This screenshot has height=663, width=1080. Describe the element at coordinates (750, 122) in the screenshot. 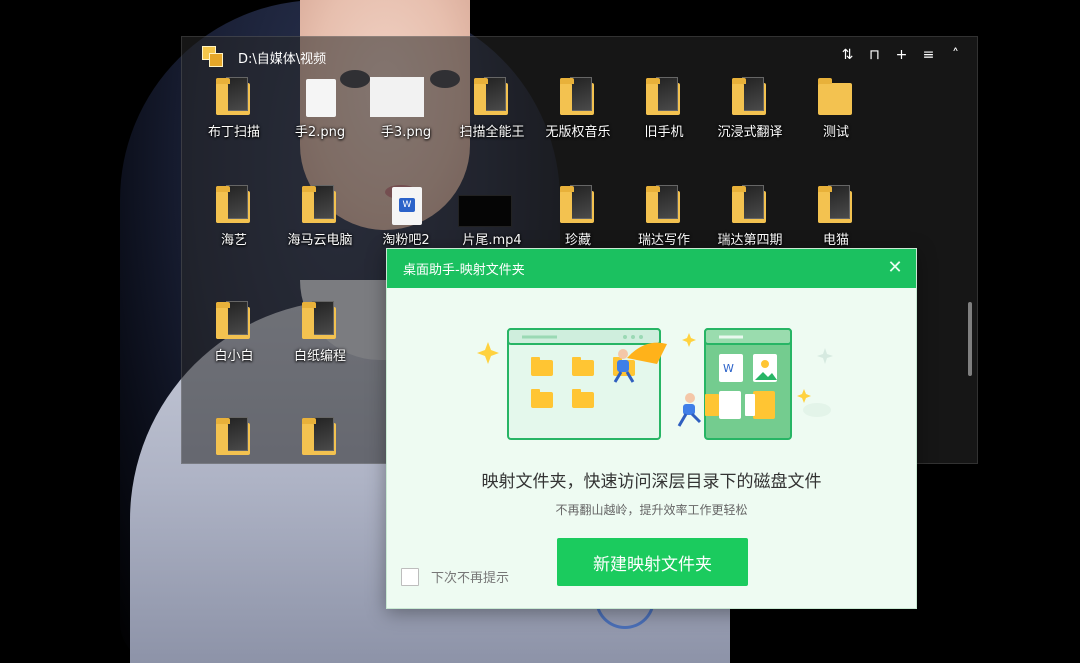

I see `fence-item: 沉浸式翻译` at that location.